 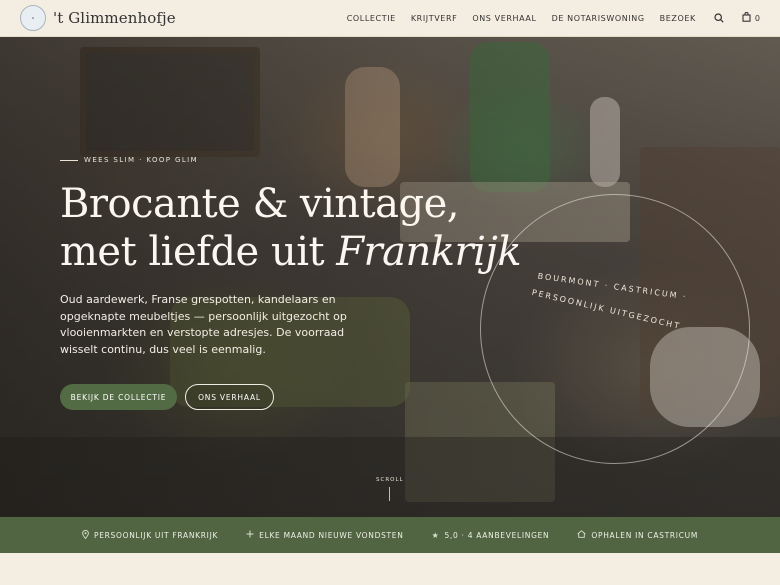 I want to click on logo-text: ✿, so click(x=33, y=18).